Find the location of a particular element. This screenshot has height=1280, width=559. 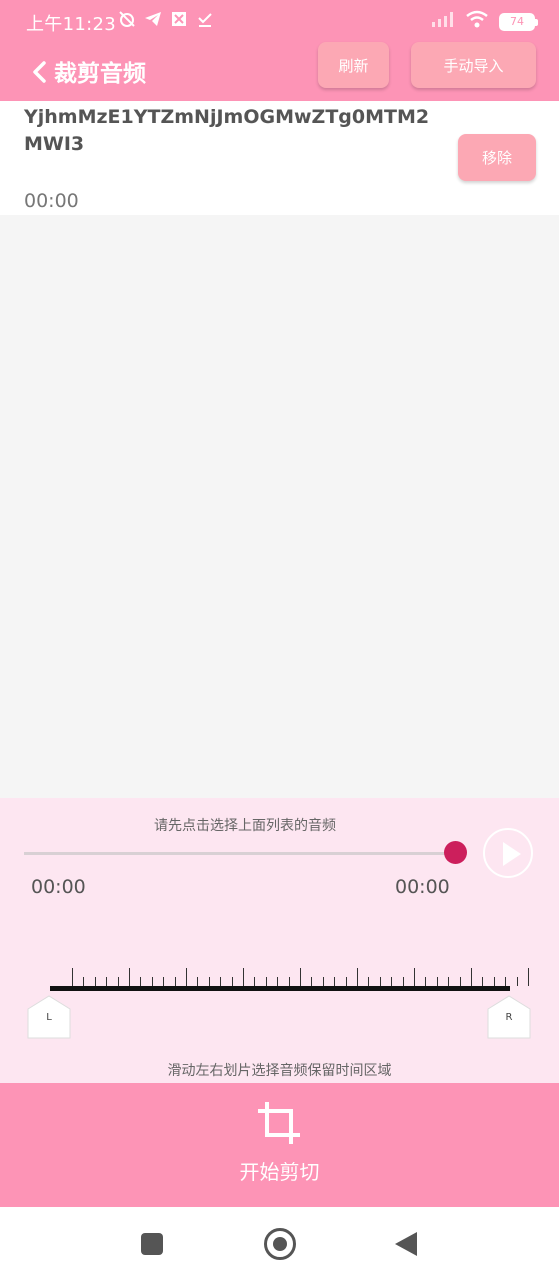

nav-back-icon is located at coordinates (406, 1244).